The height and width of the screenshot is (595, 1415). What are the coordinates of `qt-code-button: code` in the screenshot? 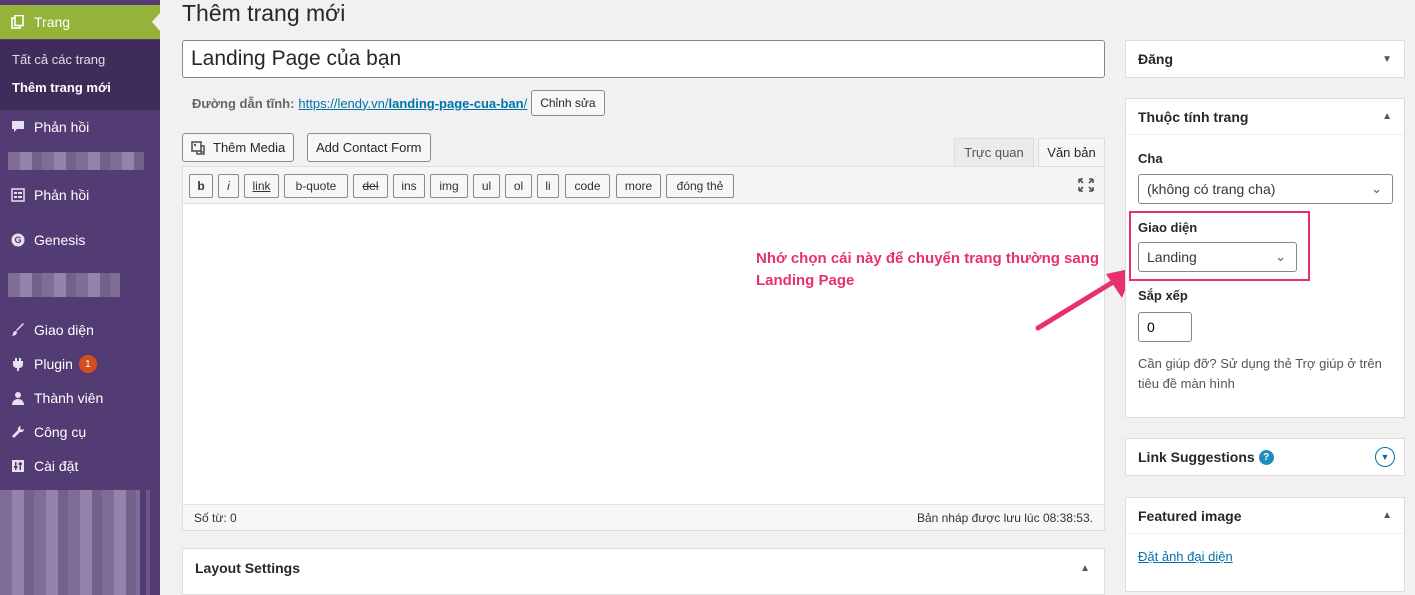 It's located at (587, 186).